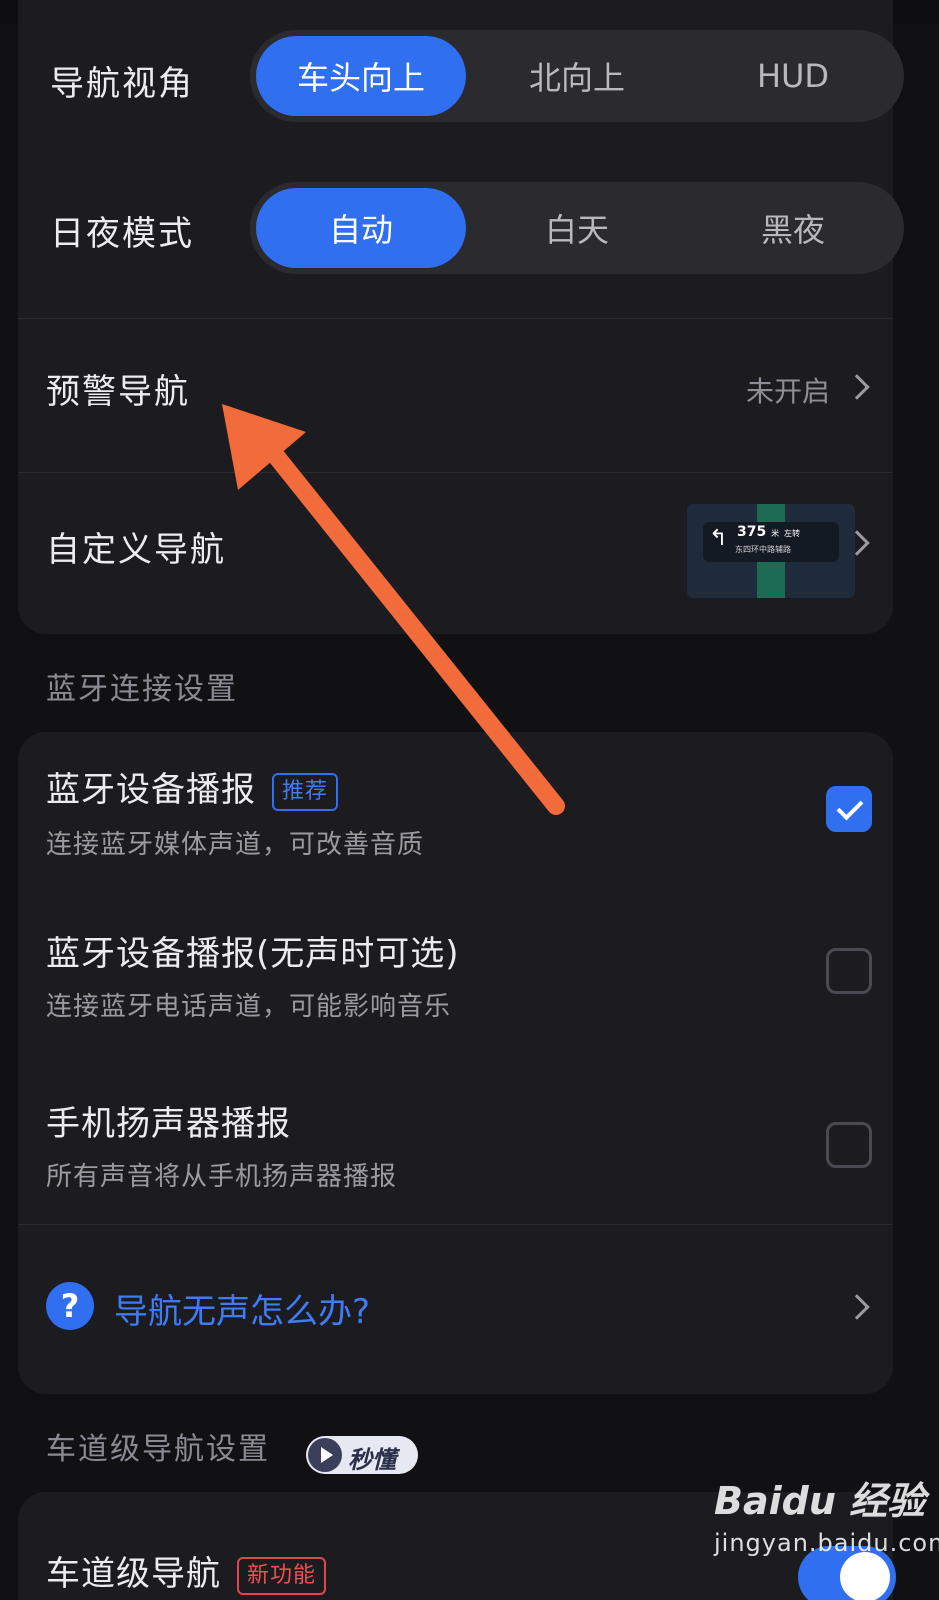 The image size is (939, 1600). I want to click on option-description: 所有声音将从手机扬声器播报, so click(222, 1177).